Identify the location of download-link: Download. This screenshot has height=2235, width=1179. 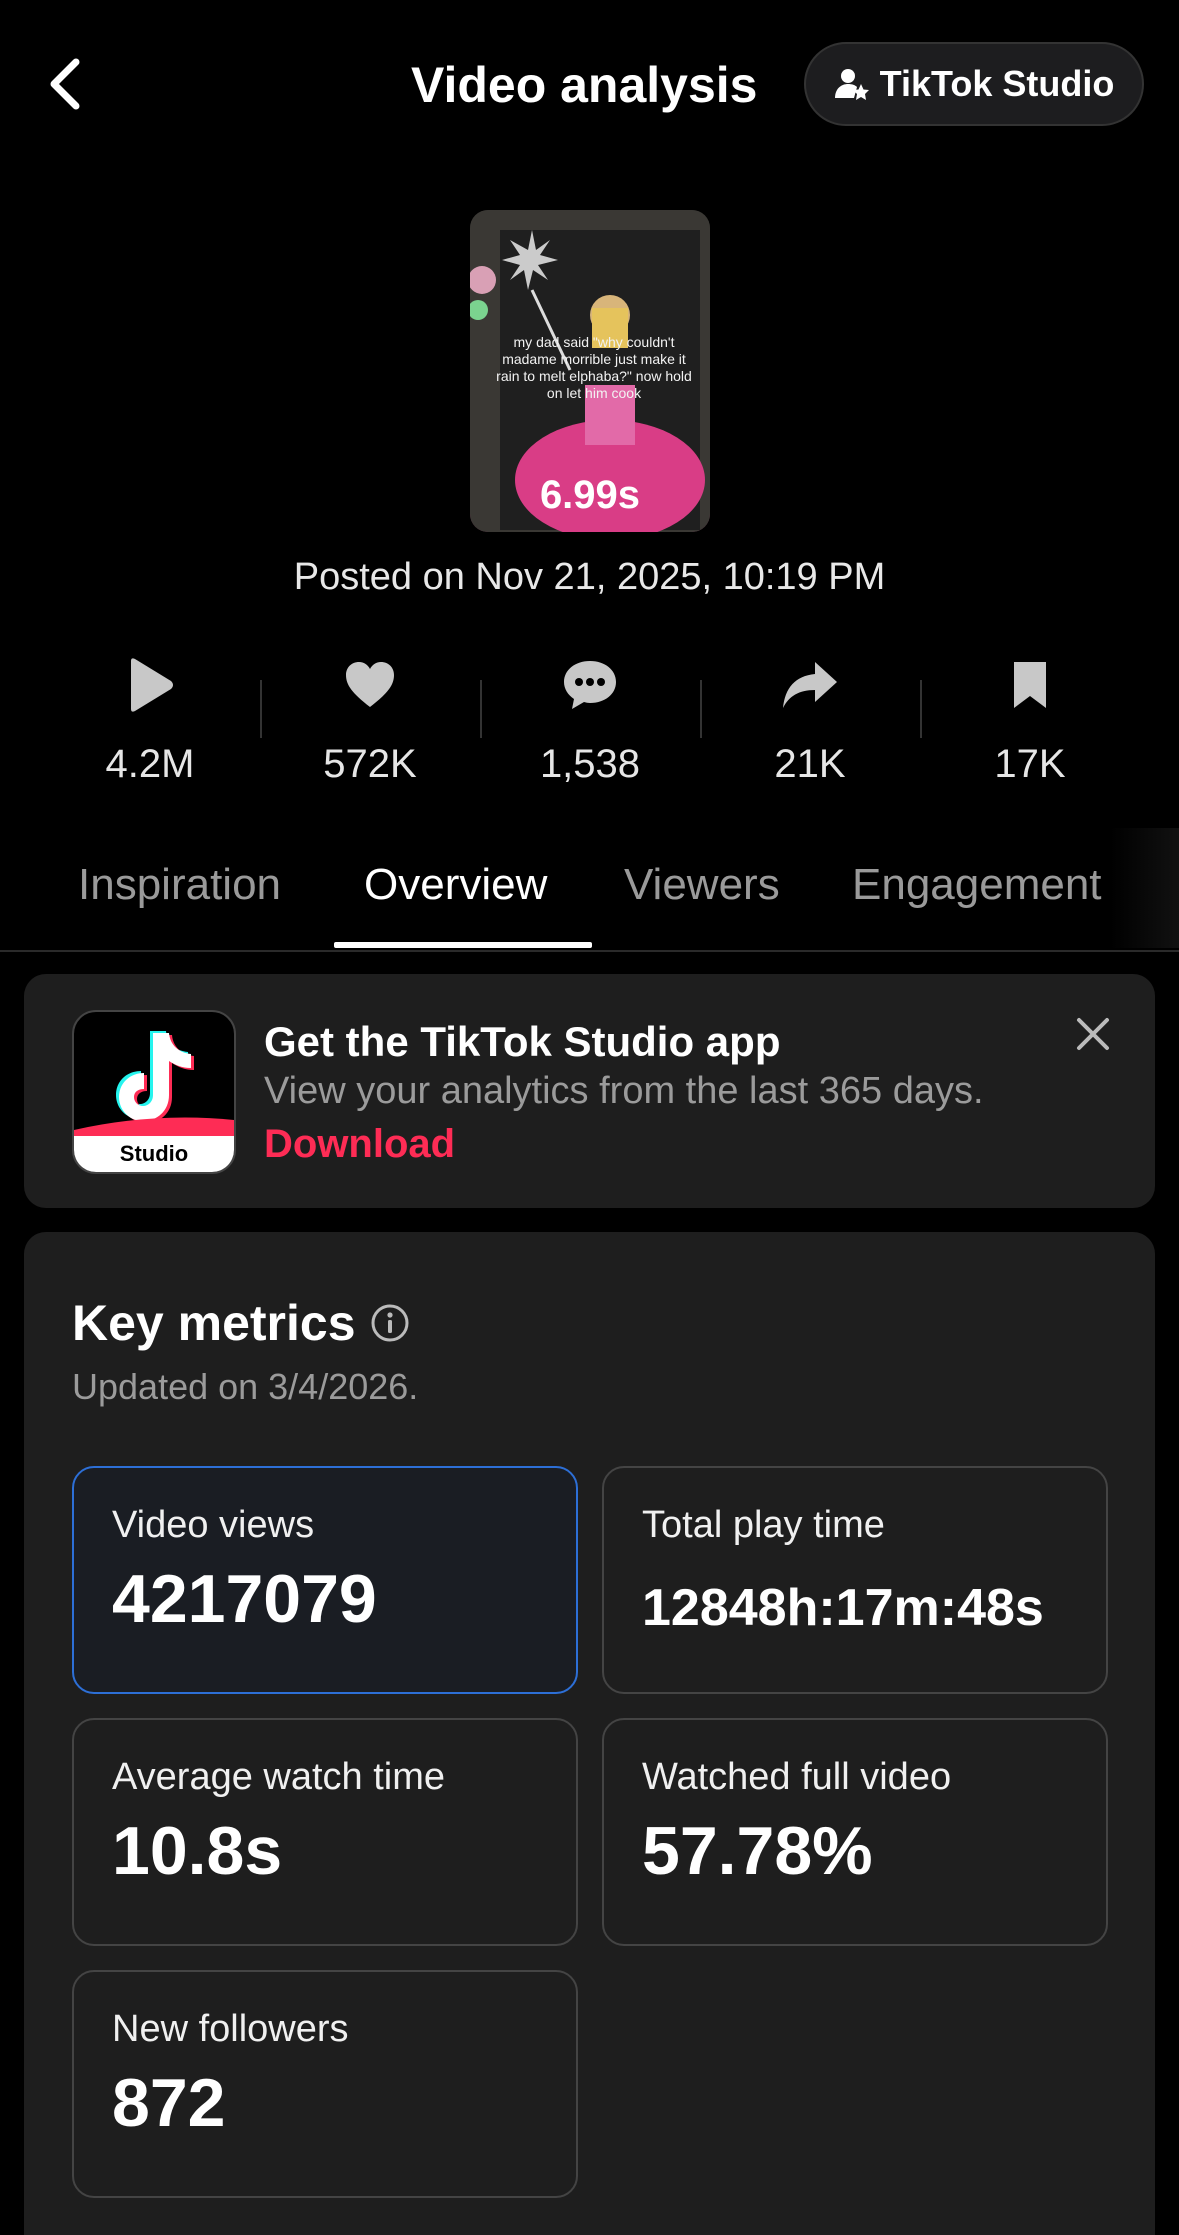
(359, 1144).